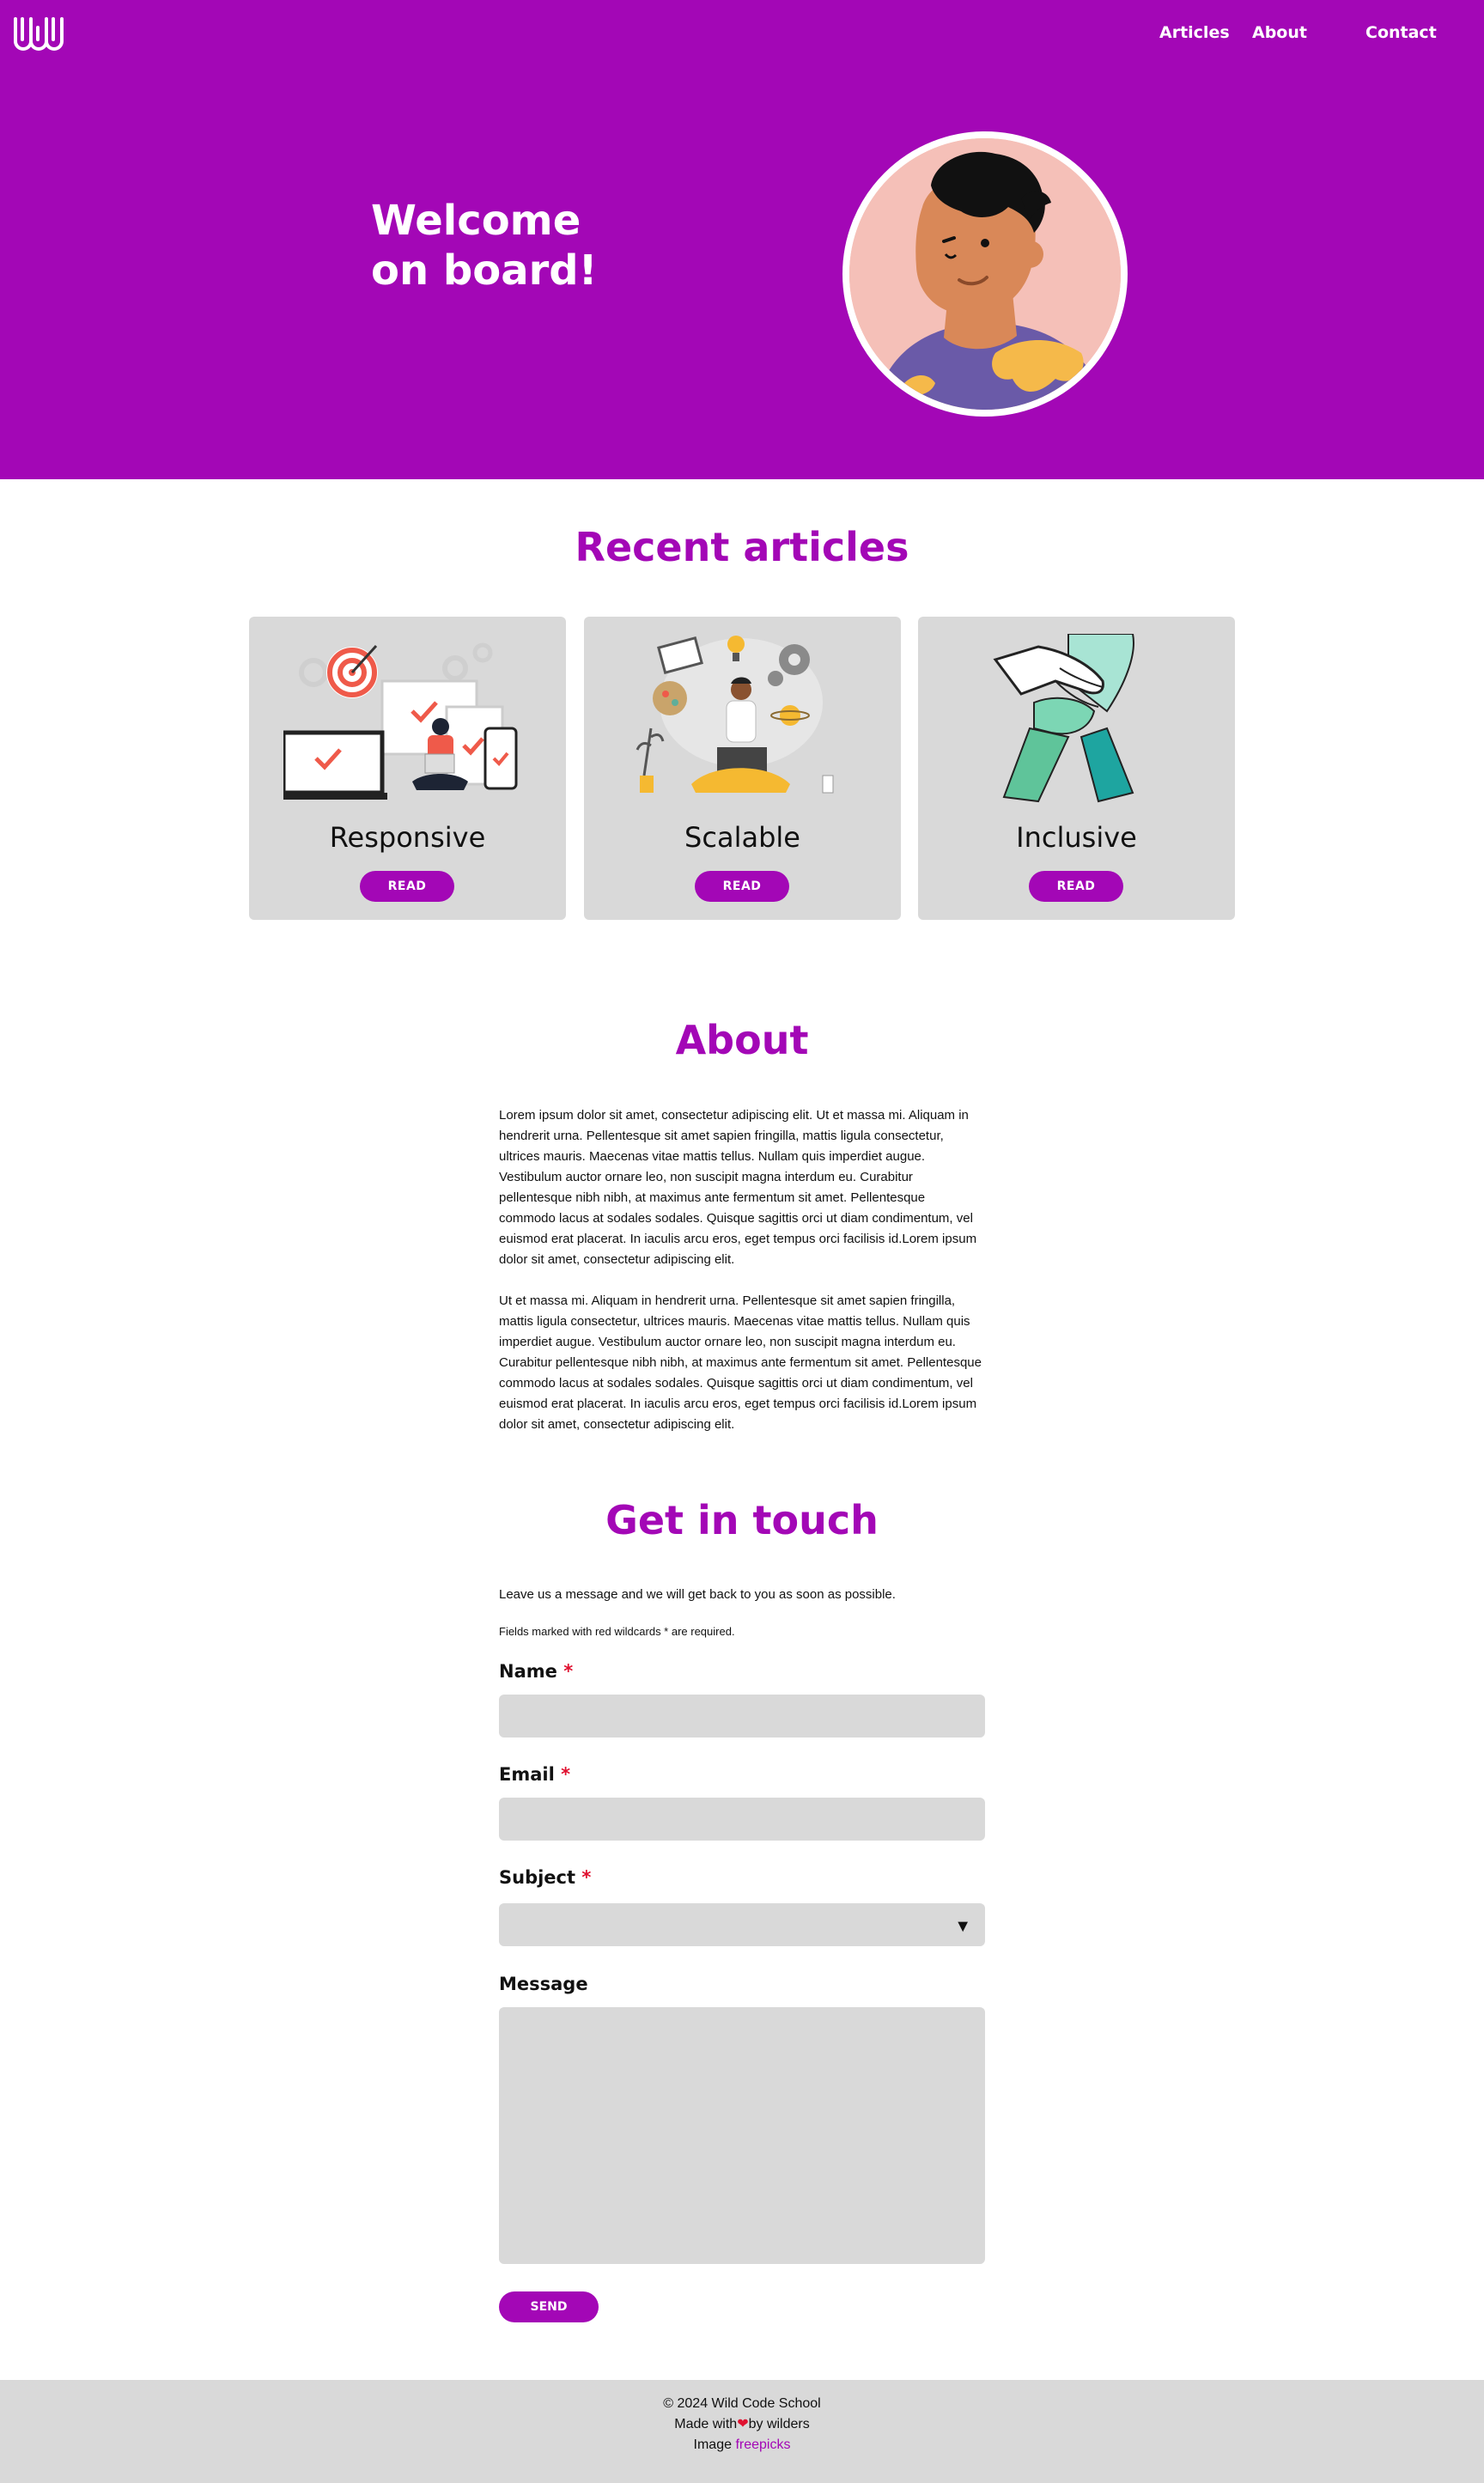 The width and height of the screenshot is (1484, 2483). What do you see at coordinates (476, 221) in the screenshot?
I see `hero-title-line1: Welcome` at bounding box center [476, 221].